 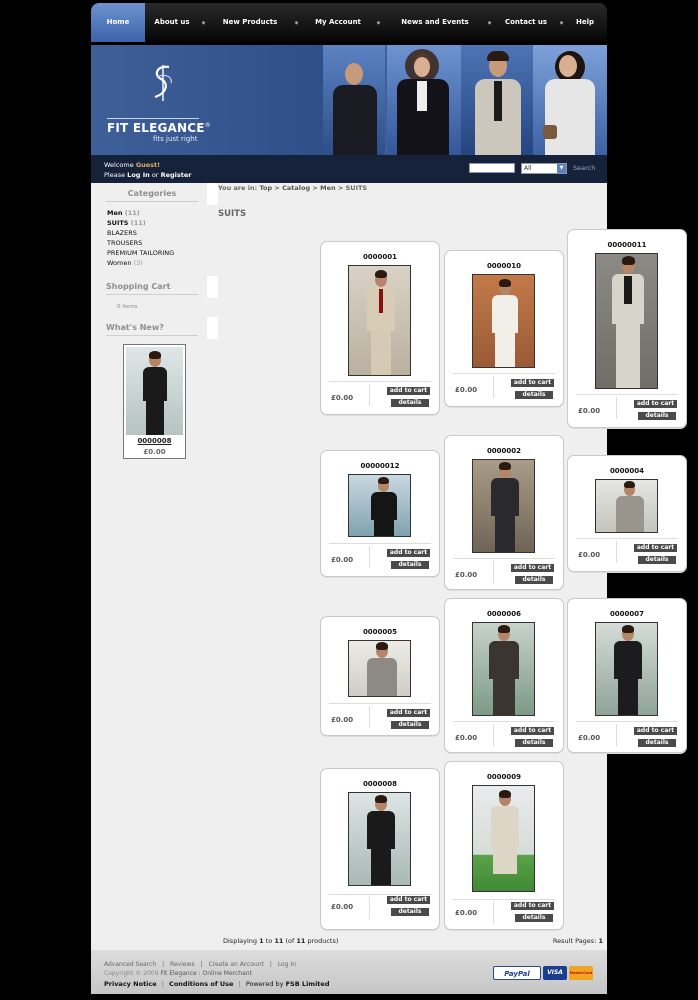 I want to click on search-button: Search, so click(x=584, y=168).